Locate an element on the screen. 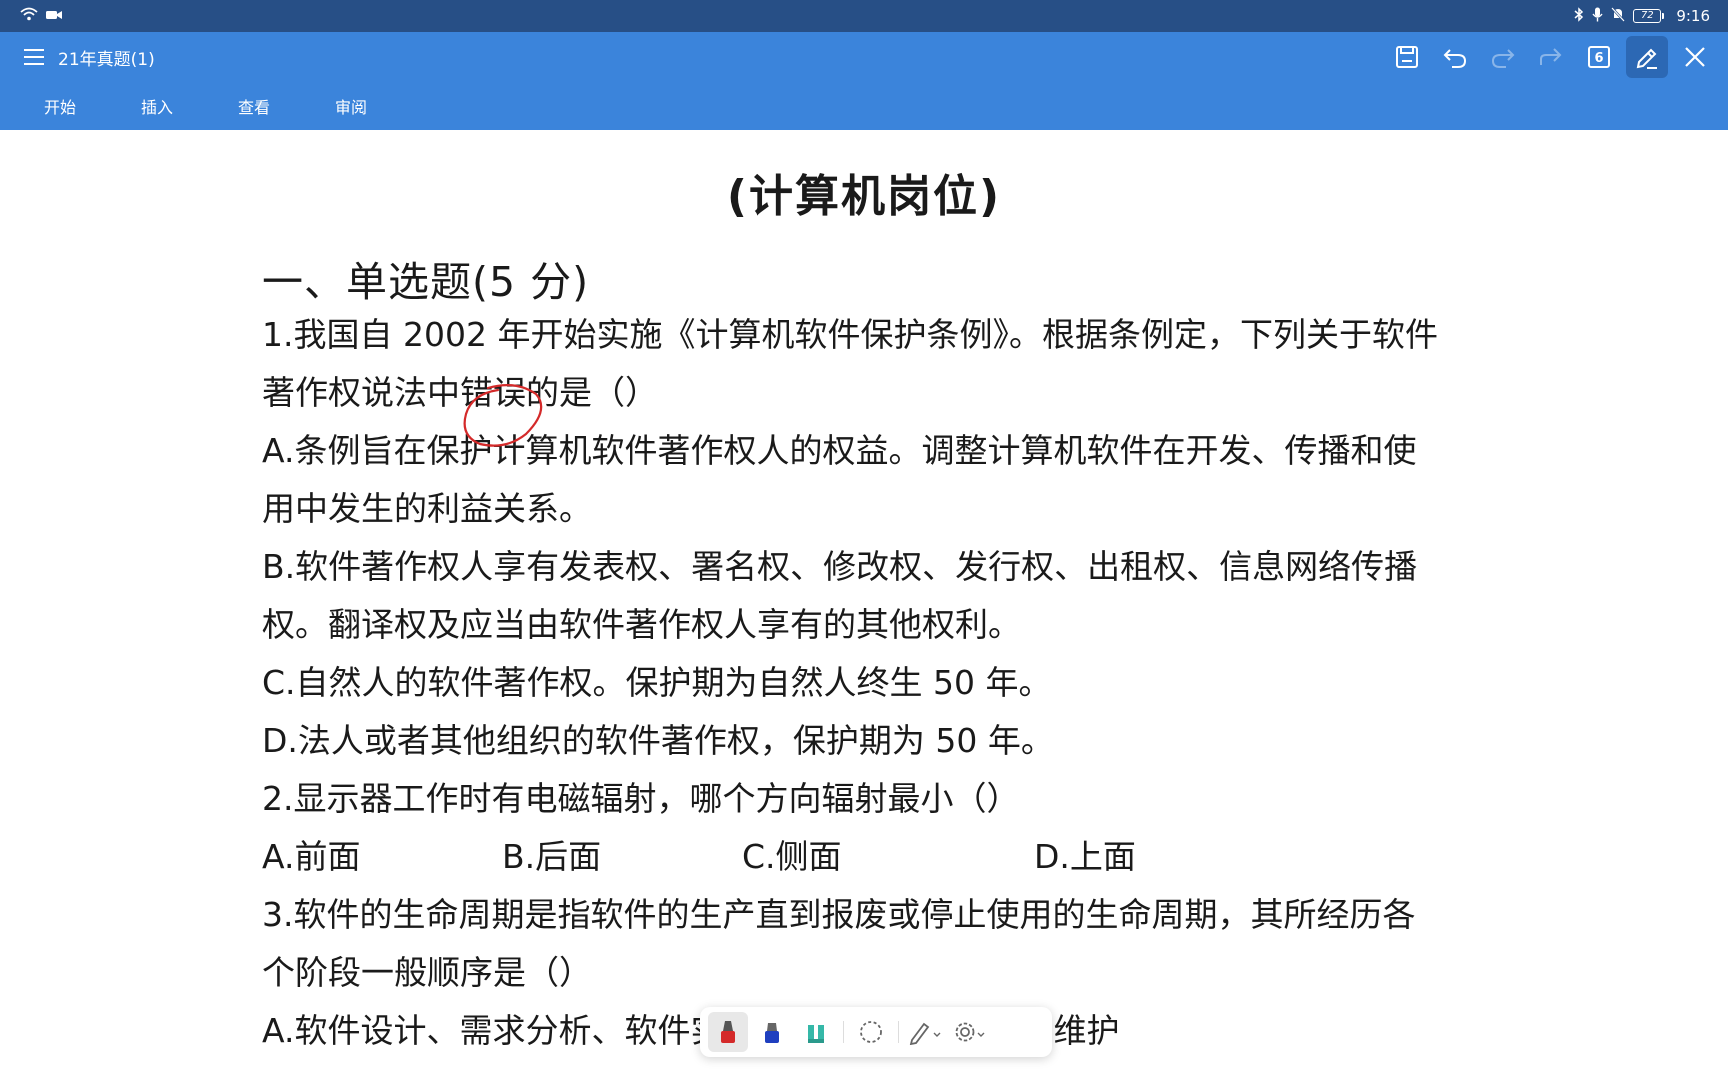 The image size is (1728, 1080). header-toolbar: 6 is located at coordinates (1551, 57).